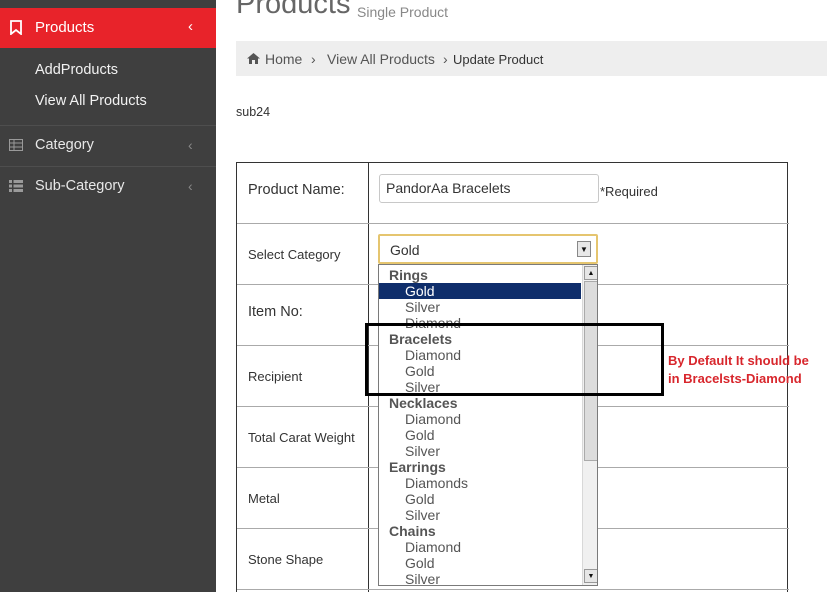  What do you see at coordinates (381, 59) in the screenshot?
I see `breadcrumb-view-all-link: View All Products` at bounding box center [381, 59].